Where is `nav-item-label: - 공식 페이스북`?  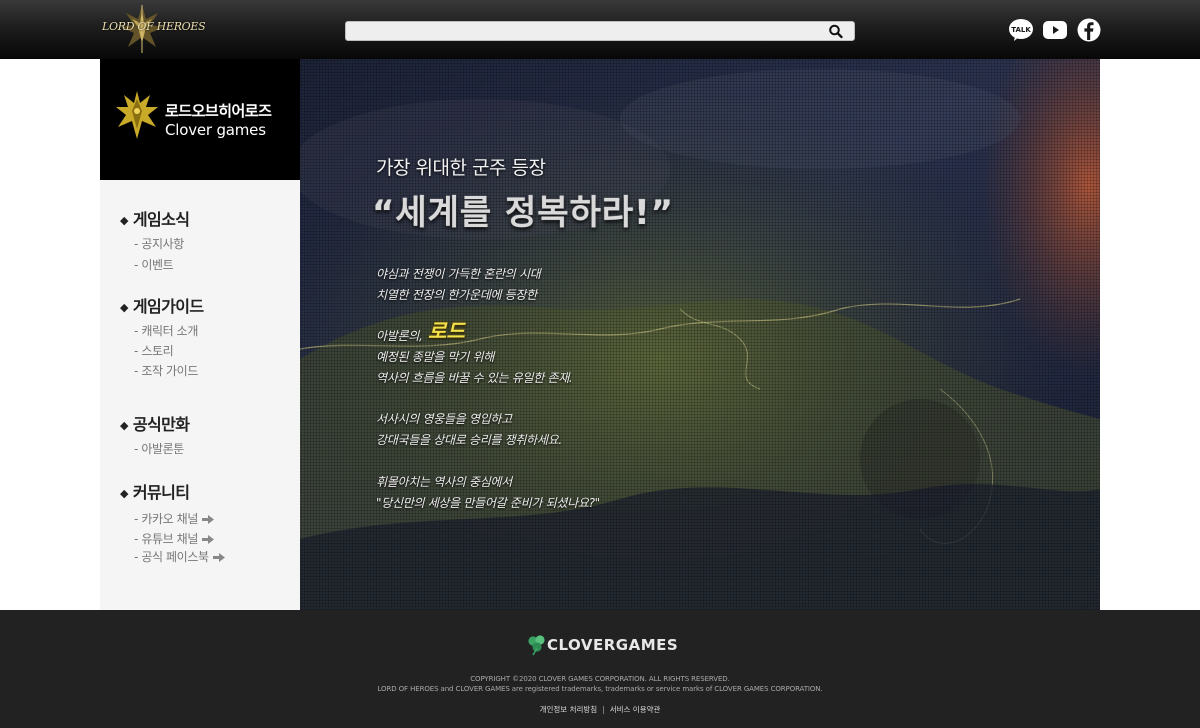 nav-item-label: - 공식 페이스북 is located at coordinates (171, 557).